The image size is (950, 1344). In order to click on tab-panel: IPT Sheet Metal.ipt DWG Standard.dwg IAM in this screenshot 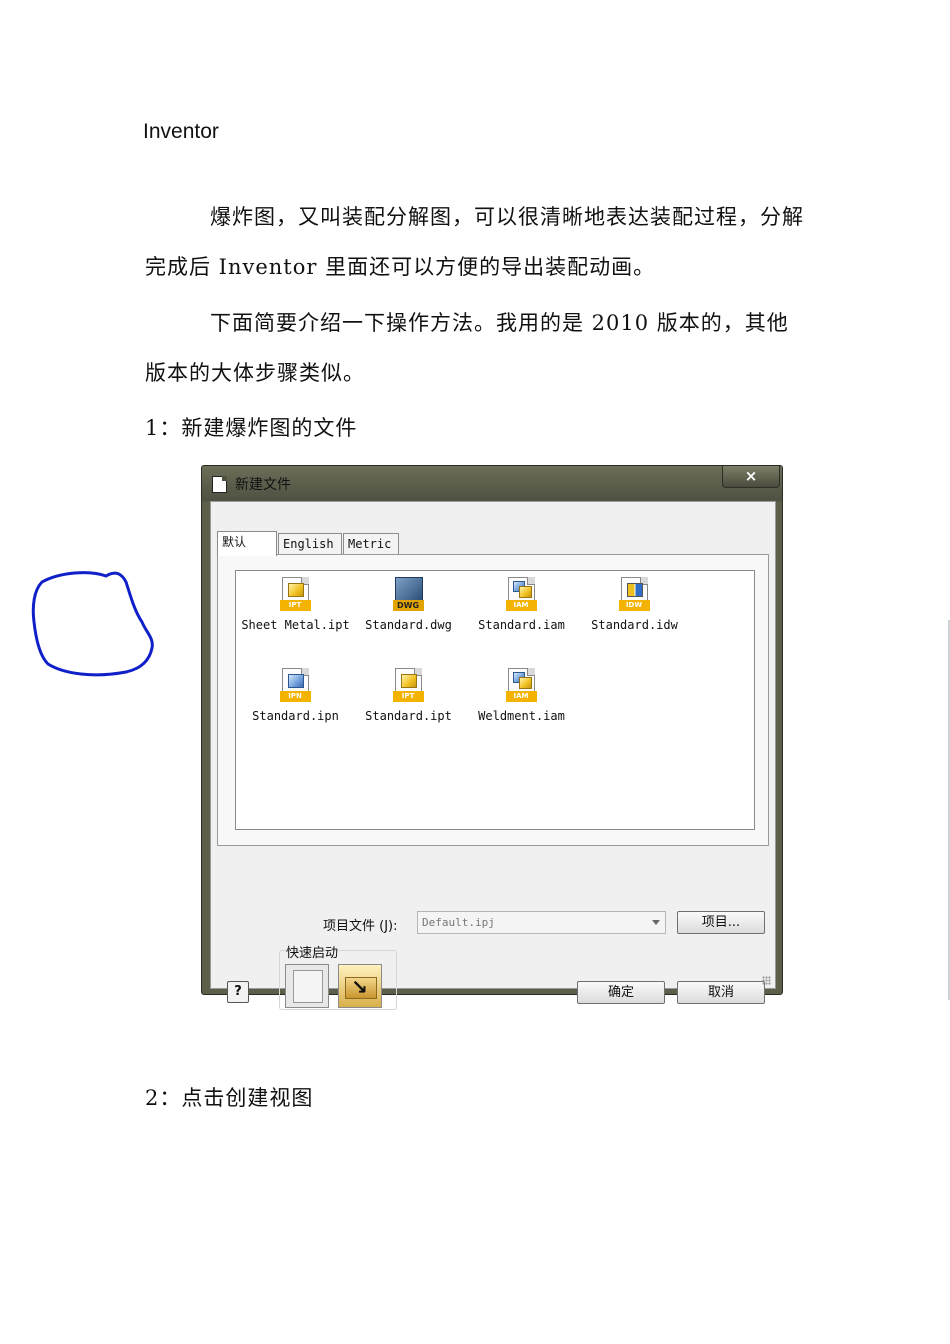, I will do `click(493, 700)`.